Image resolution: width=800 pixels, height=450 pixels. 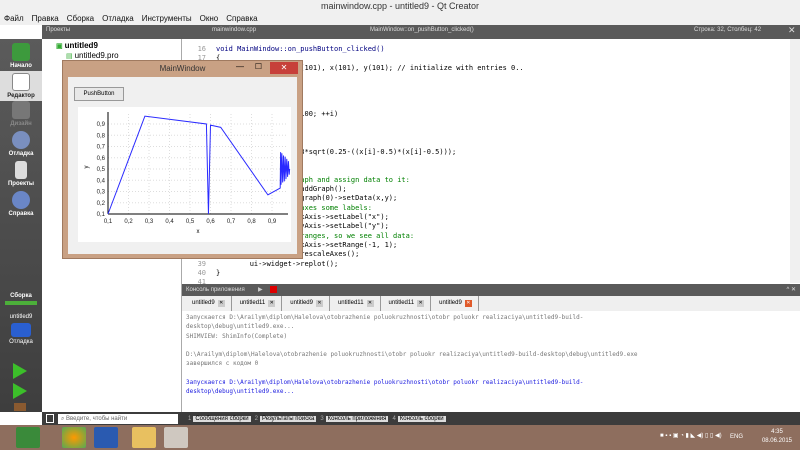 What do you see at coordinates (273, 289) in the screenshot?
I see `stop-icon` at bounding box center [273, 289].